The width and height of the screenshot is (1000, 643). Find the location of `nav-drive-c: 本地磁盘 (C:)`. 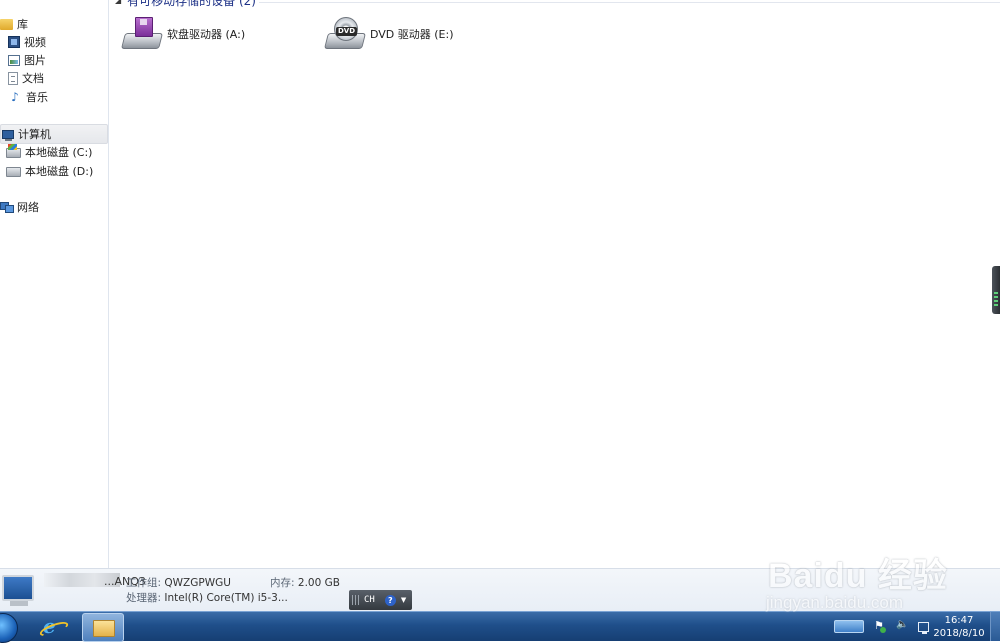

nav-drive-c: 本地磁盘 (C:) is located at coordinates (49, 152).